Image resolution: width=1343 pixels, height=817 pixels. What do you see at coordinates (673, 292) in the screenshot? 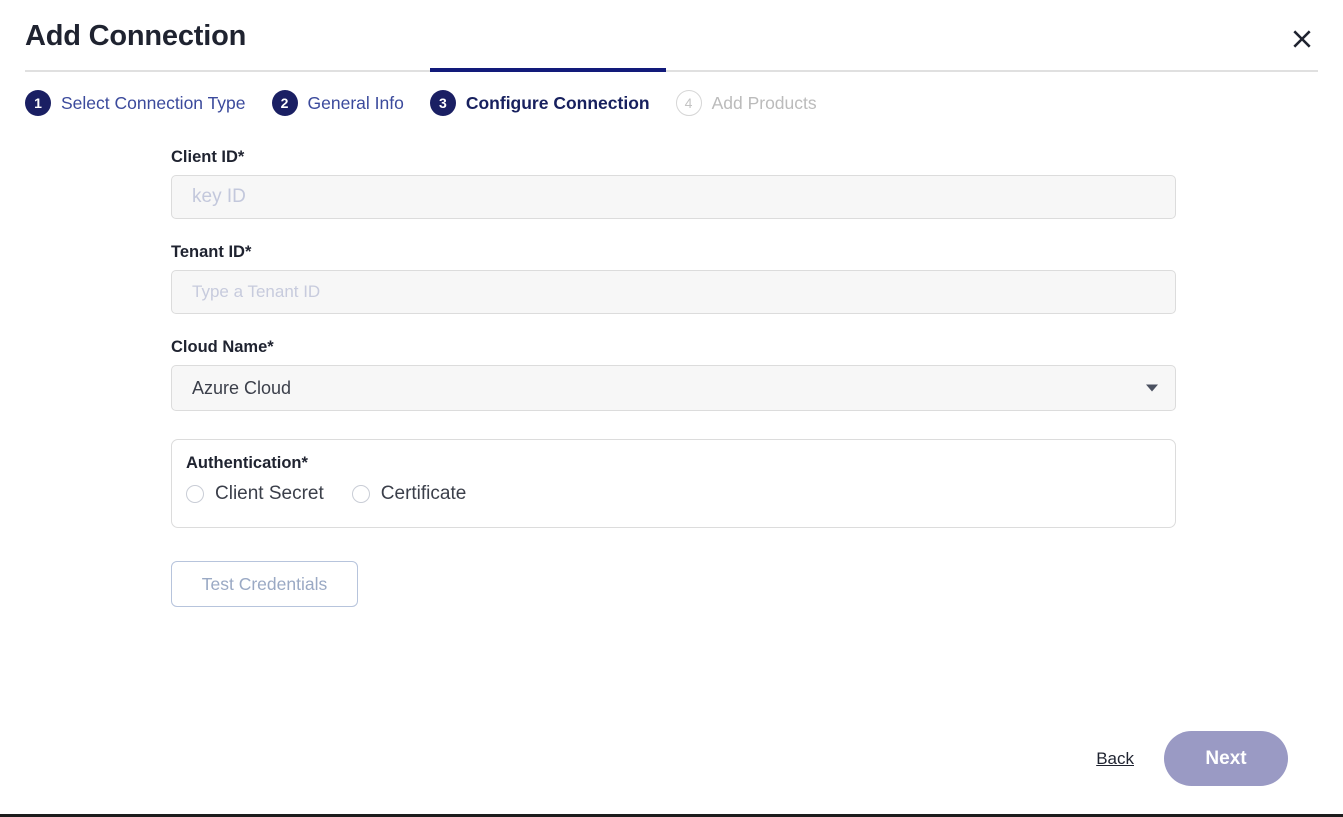
I see `tenant-id-input` at bounding box center [673, 292].